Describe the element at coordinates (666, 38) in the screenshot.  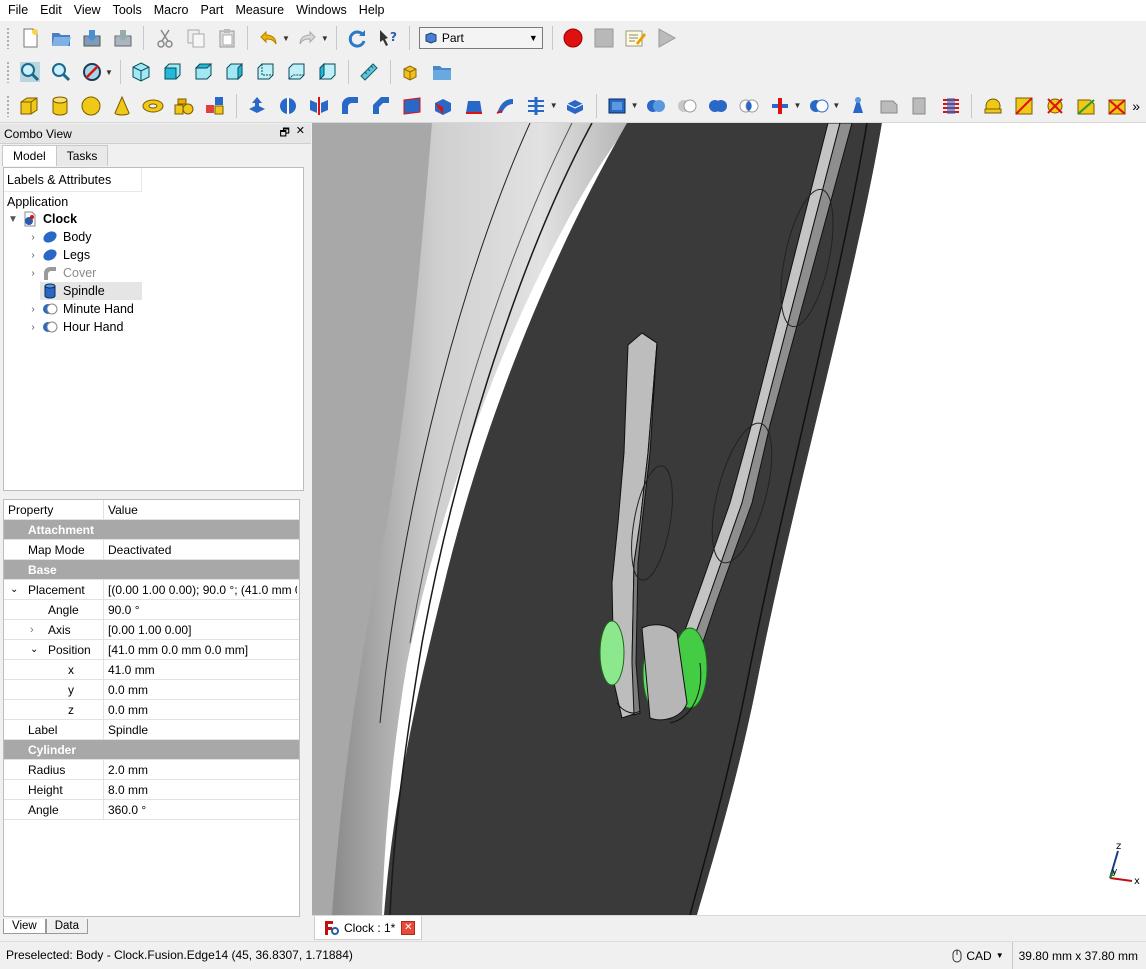
I see `execute-macro-icon` at that location.